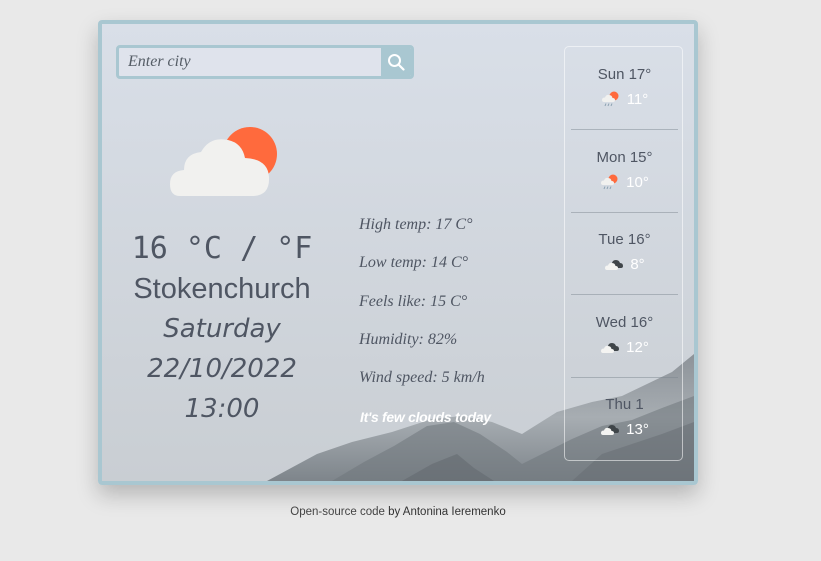  I want to click on forecast-temp: 11°, so click(637, 99).